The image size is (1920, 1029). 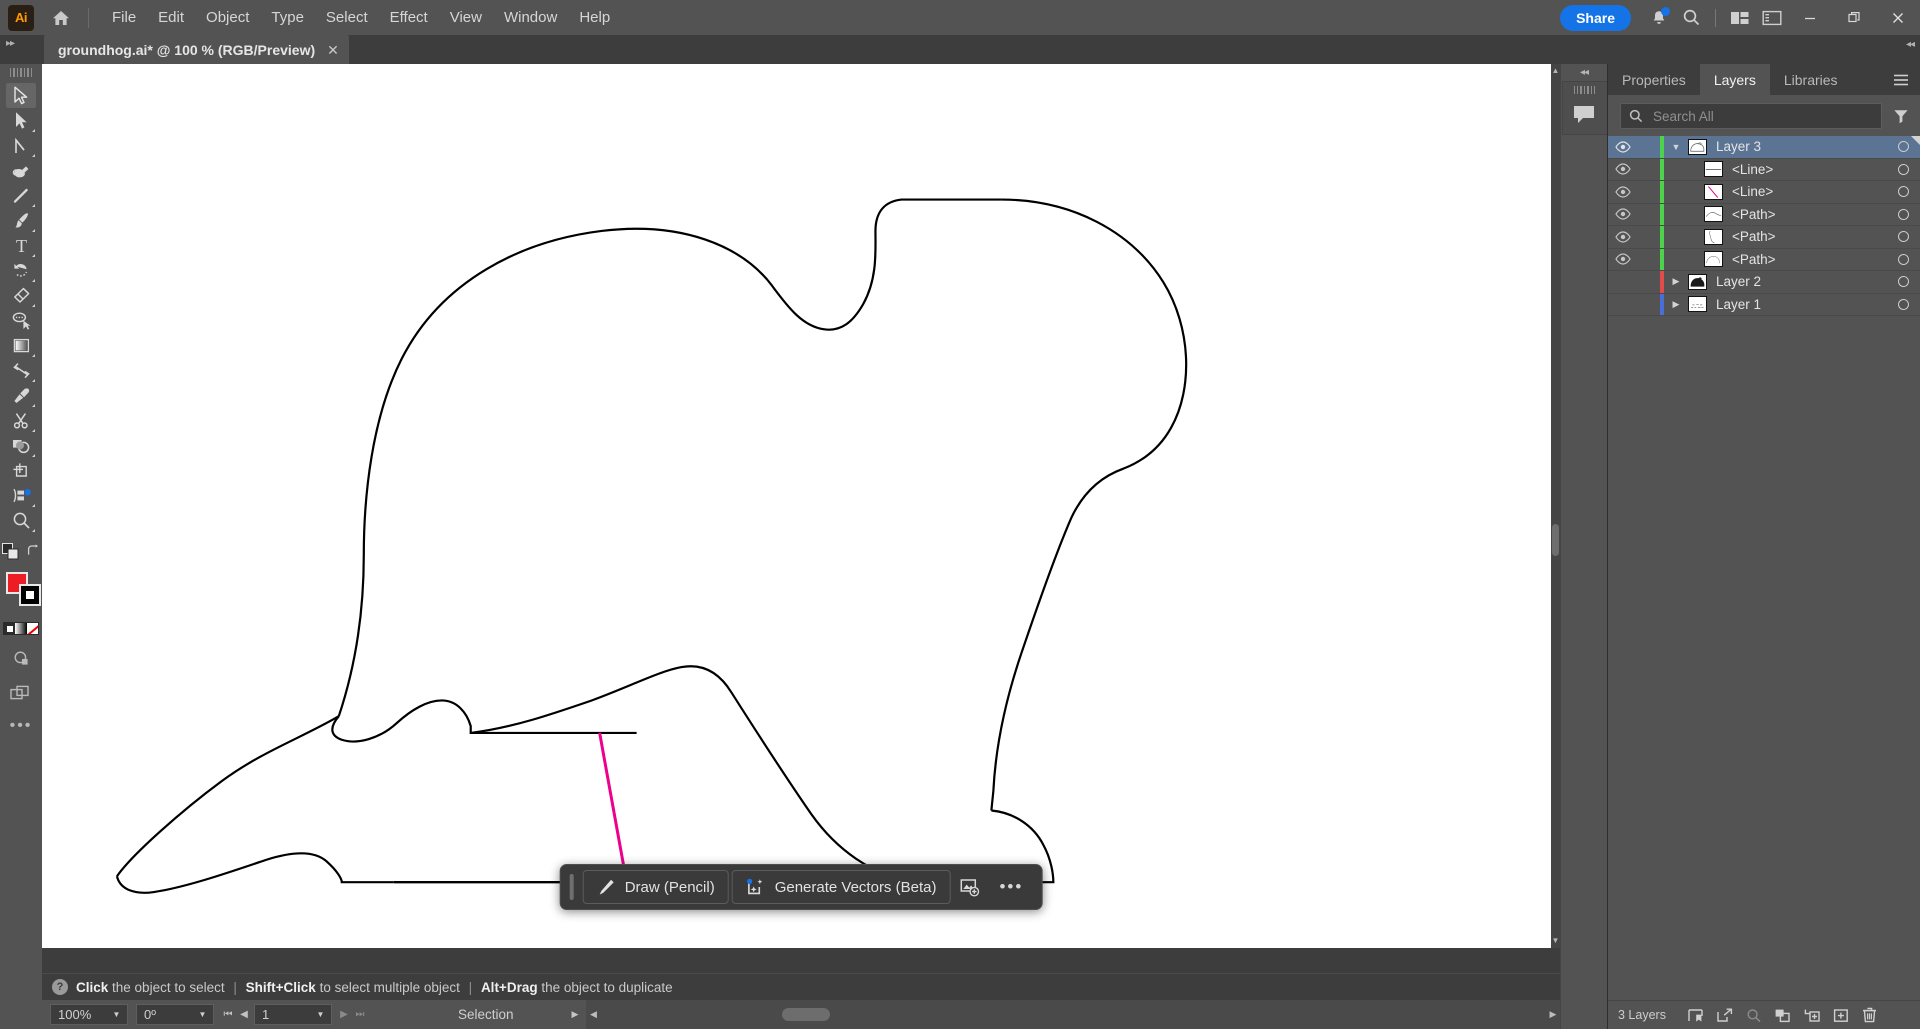 I want to click on stroke-swatch, so click(x=30, y=595).